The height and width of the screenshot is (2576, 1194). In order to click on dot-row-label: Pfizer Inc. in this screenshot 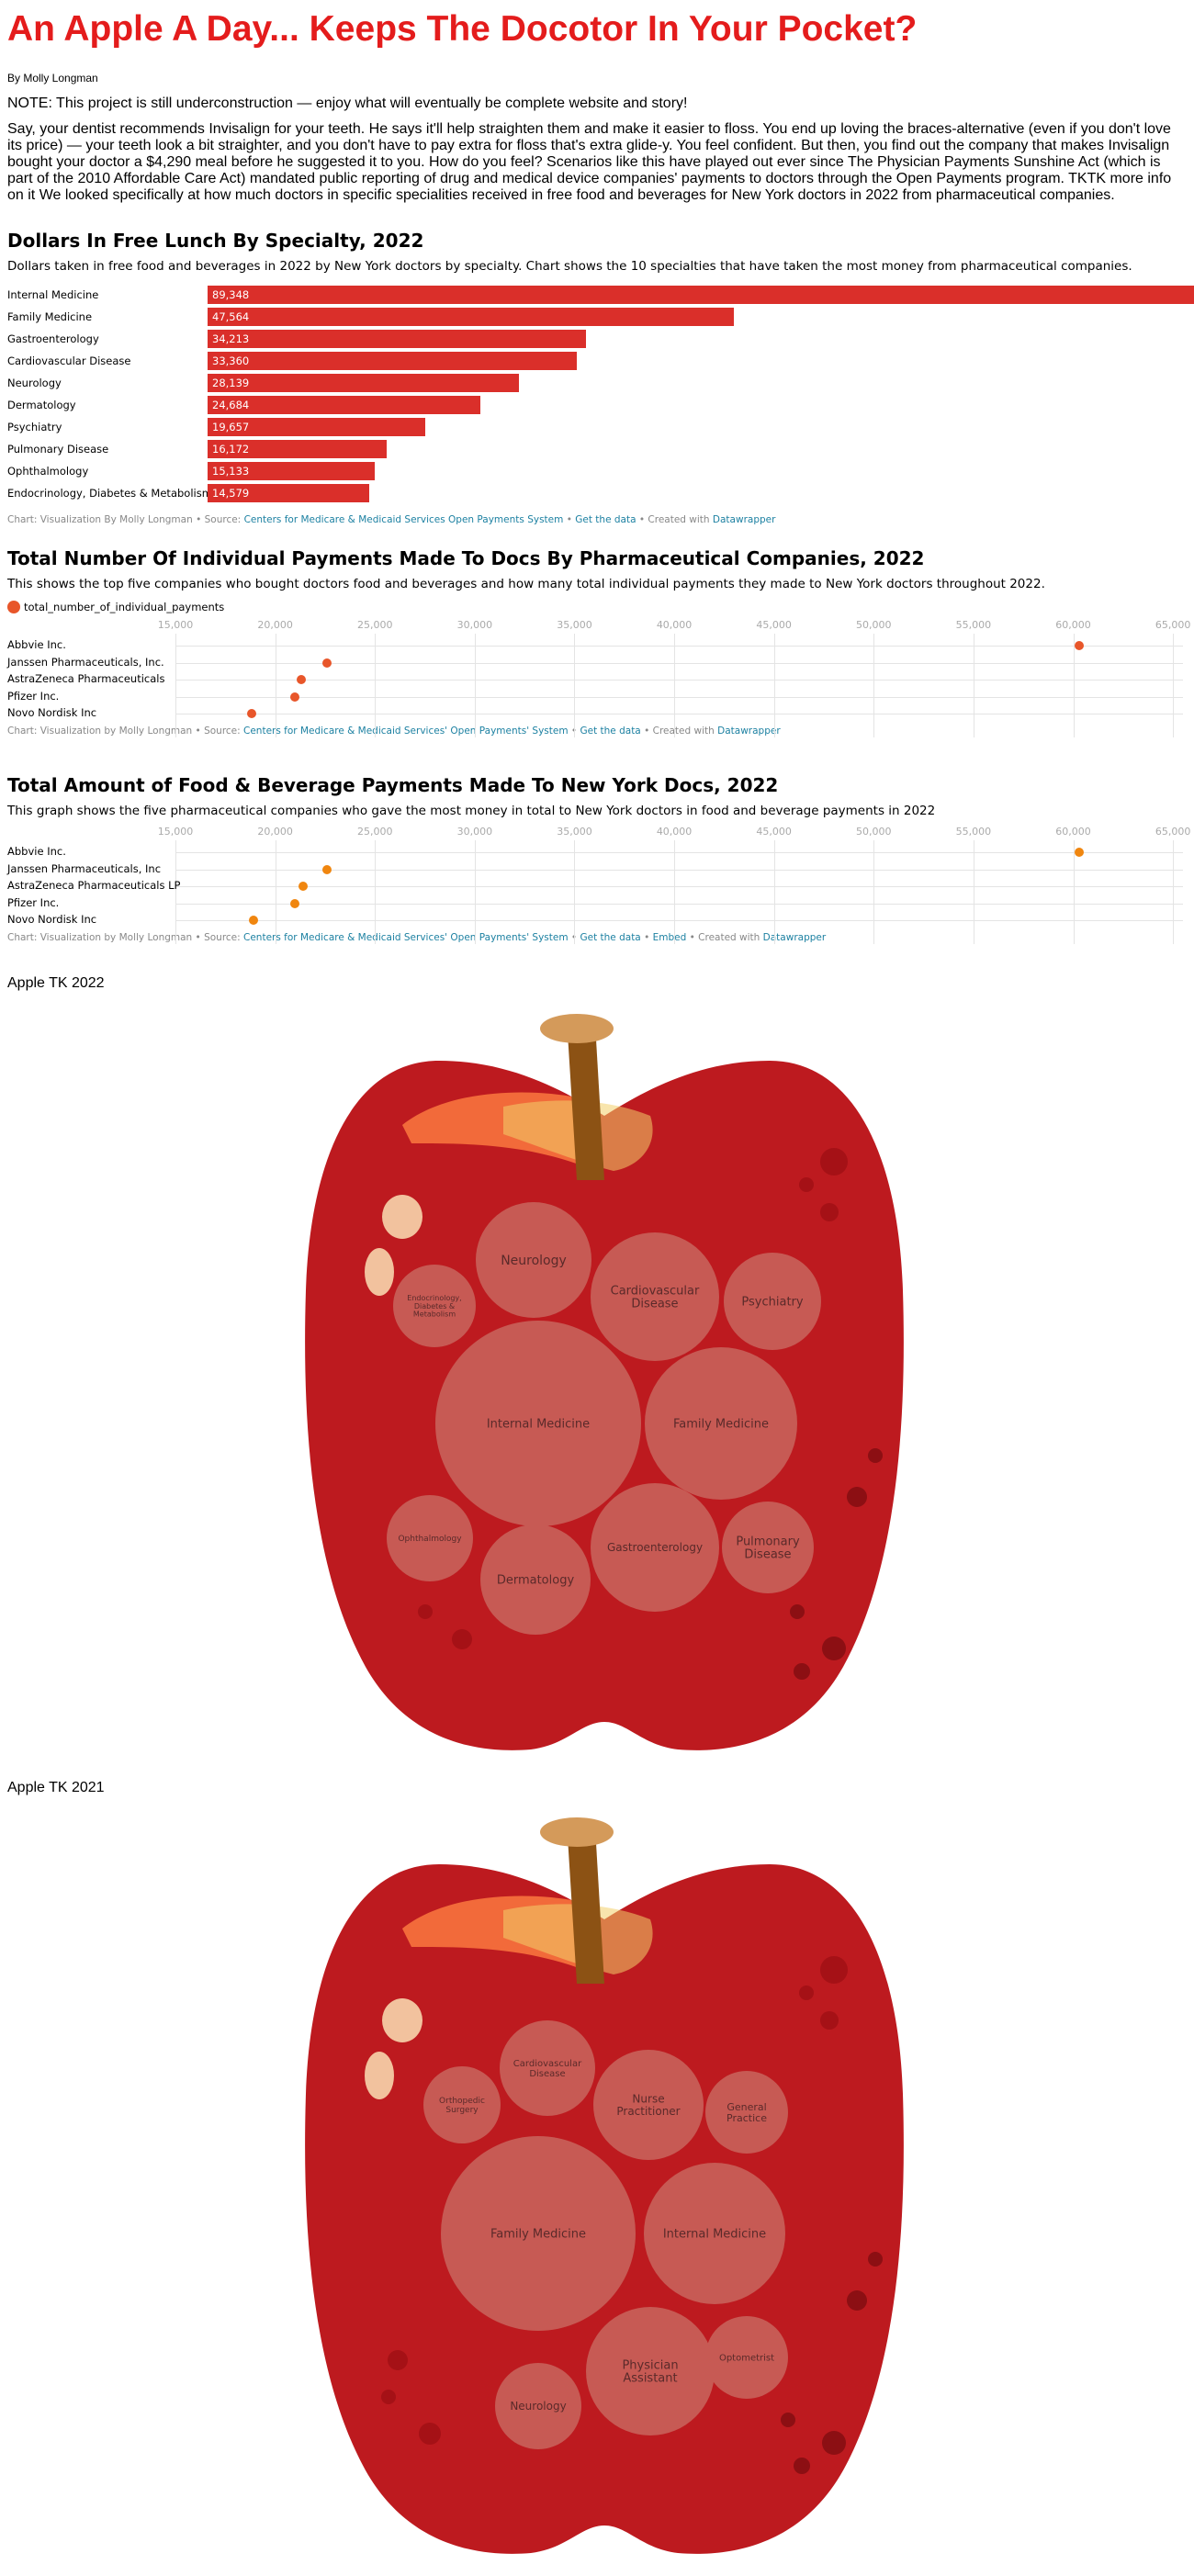, I will do `click(33, 696)`.